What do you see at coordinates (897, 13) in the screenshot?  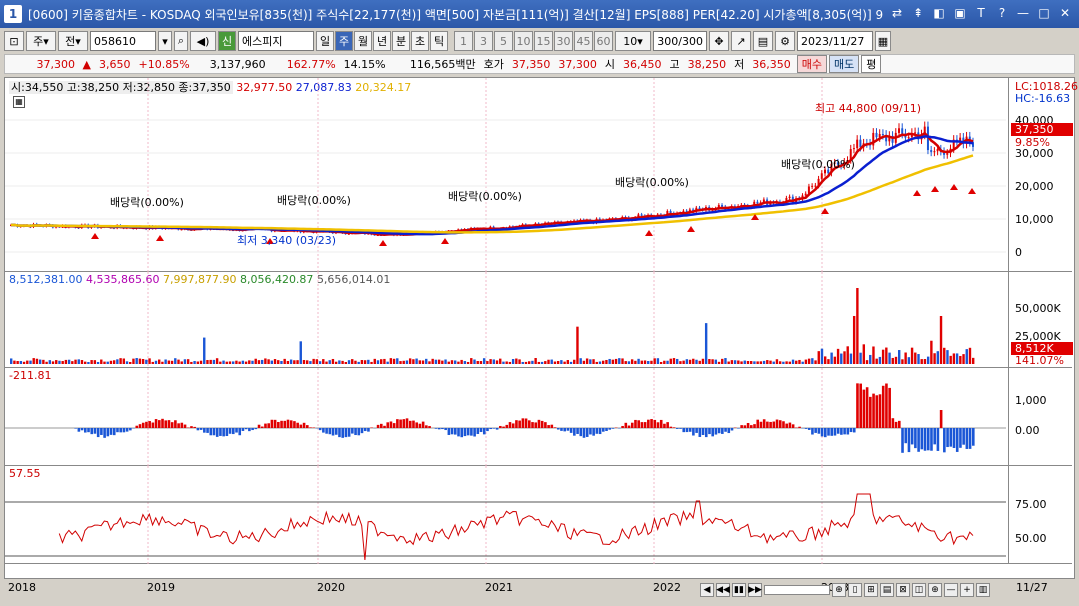 I see `link-icon: ⇄` at bounding box center [897, 13].